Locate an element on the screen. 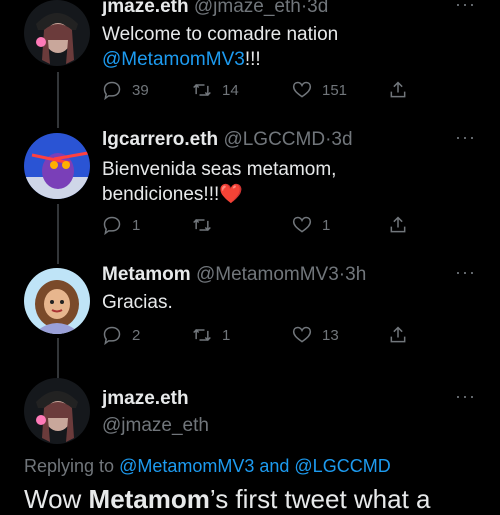  tweet-text-line: Bienvenida seas metamom, is located at coordinates (219, 169).